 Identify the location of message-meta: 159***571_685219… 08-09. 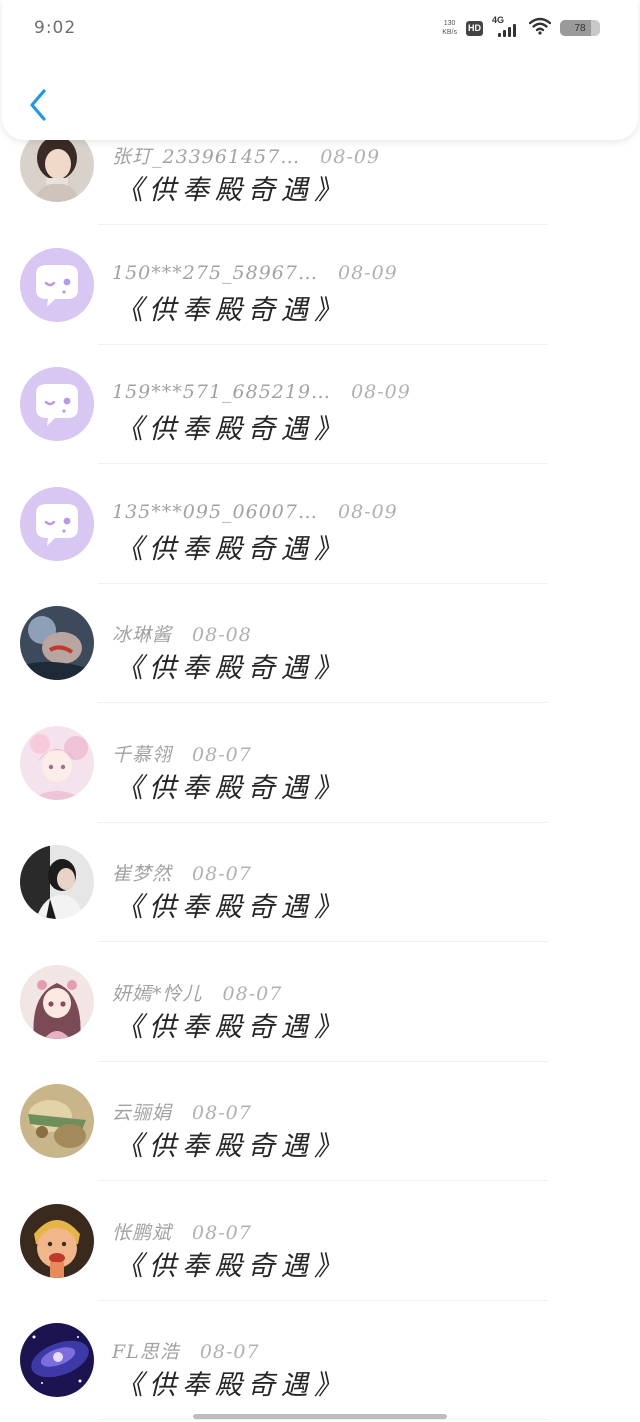
(261, 392).